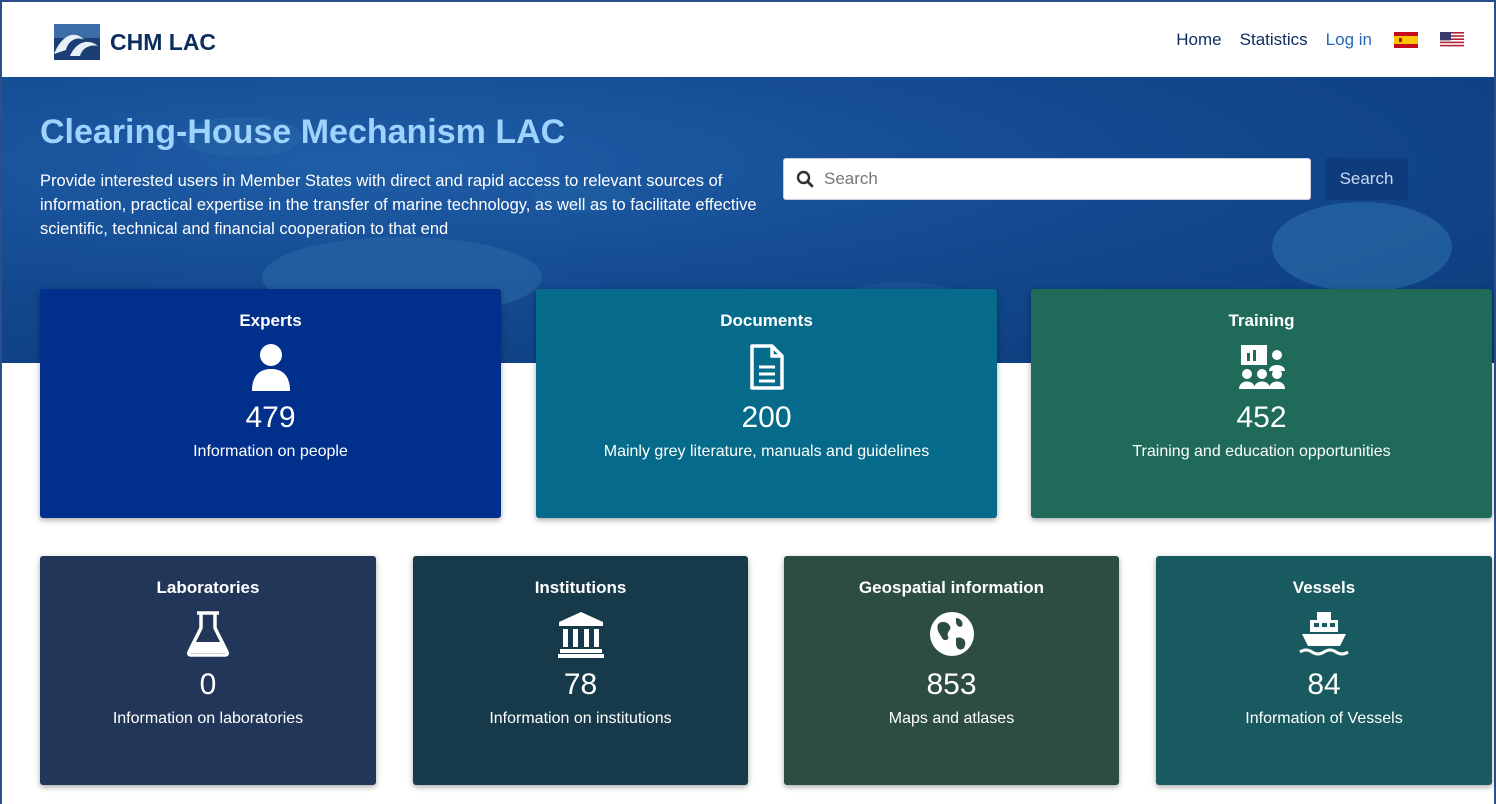  Describe the element at coordinates (1261, 417) in the screenshot. I see `card-count: 452` at that location.